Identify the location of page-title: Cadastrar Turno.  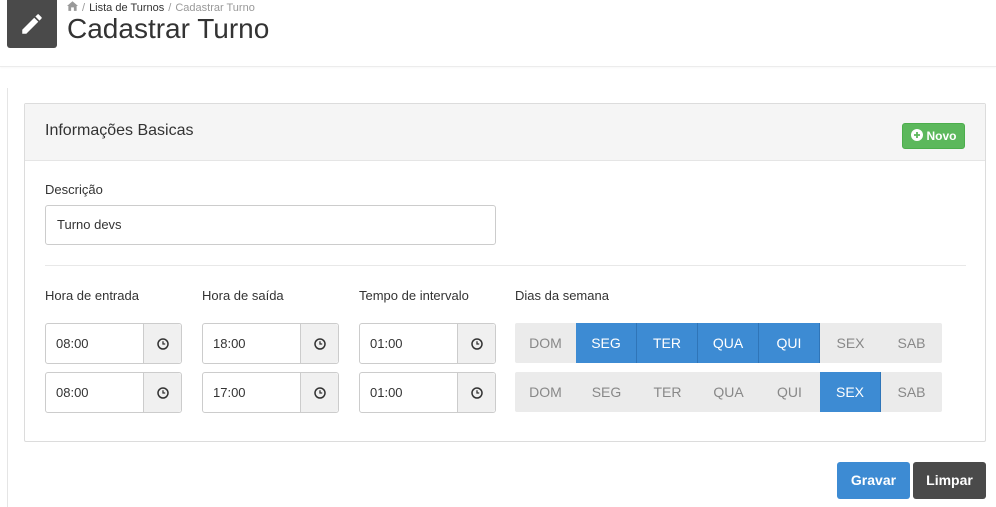
(168, 28).